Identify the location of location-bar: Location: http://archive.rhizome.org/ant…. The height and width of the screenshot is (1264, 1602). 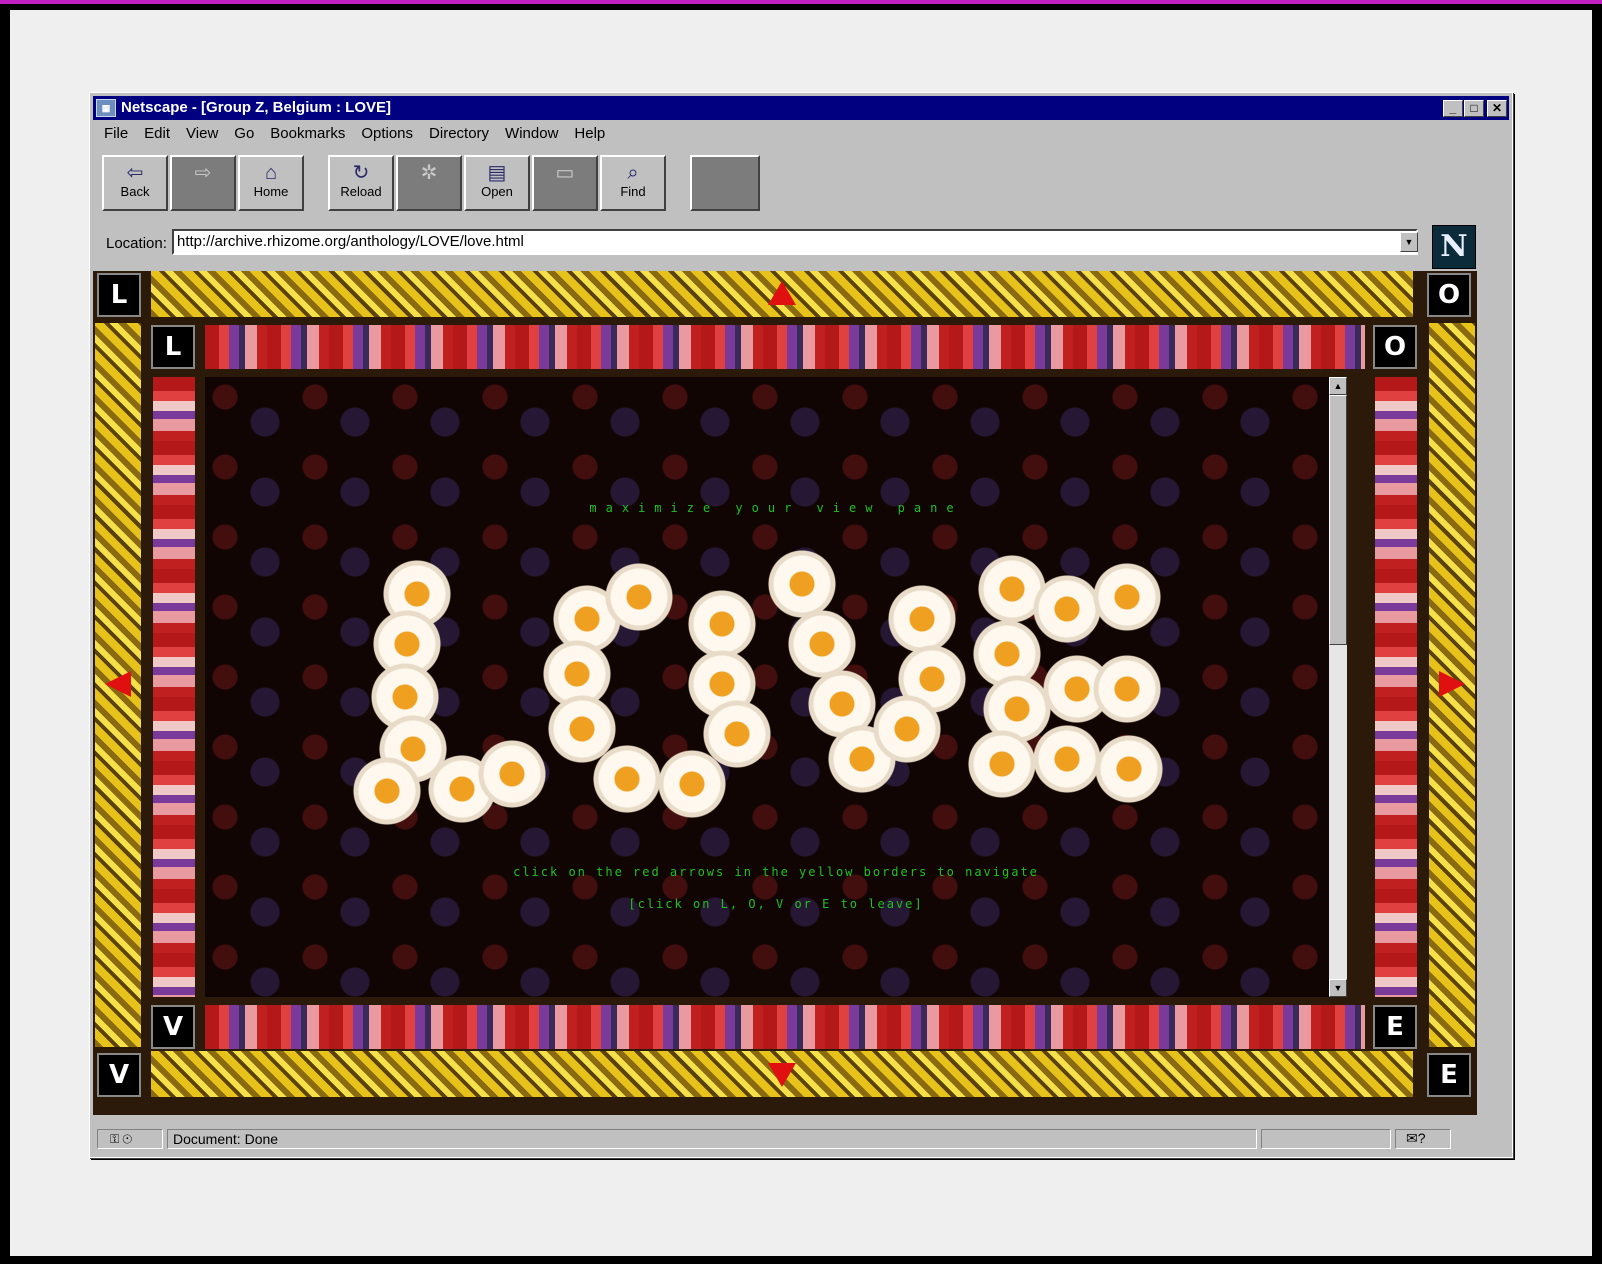
(801, 246).